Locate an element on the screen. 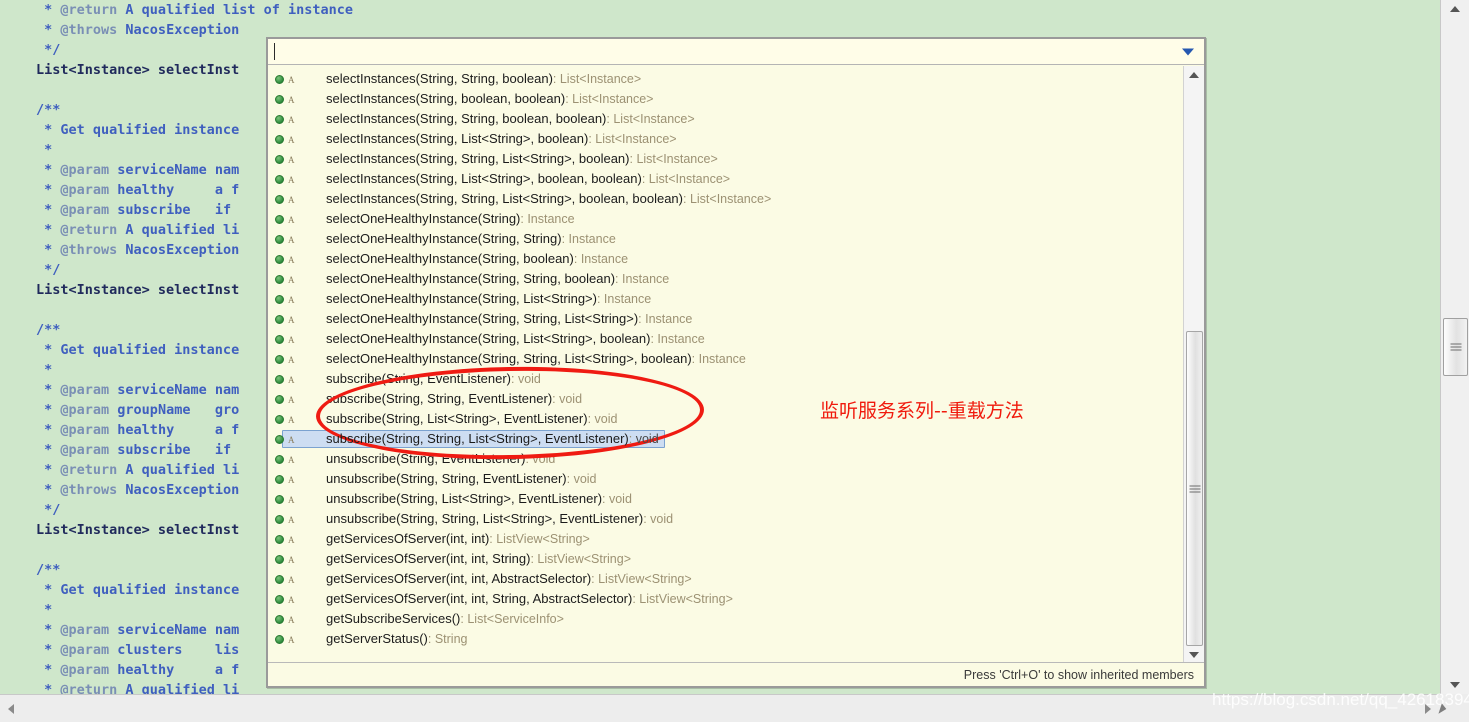  completion-signature: getServerStatus() is located at coordinates (377, 638).